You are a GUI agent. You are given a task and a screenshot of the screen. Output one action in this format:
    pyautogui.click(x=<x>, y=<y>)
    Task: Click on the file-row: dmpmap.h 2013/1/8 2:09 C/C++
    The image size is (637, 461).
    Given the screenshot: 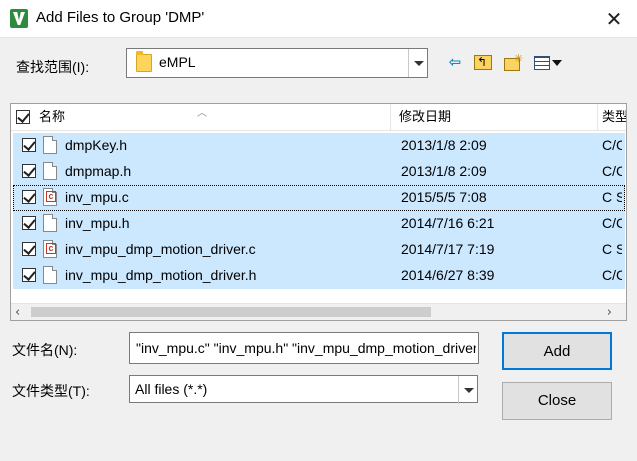 What is the action you would take?
    pyautogui.click(x=319, y=172)
    